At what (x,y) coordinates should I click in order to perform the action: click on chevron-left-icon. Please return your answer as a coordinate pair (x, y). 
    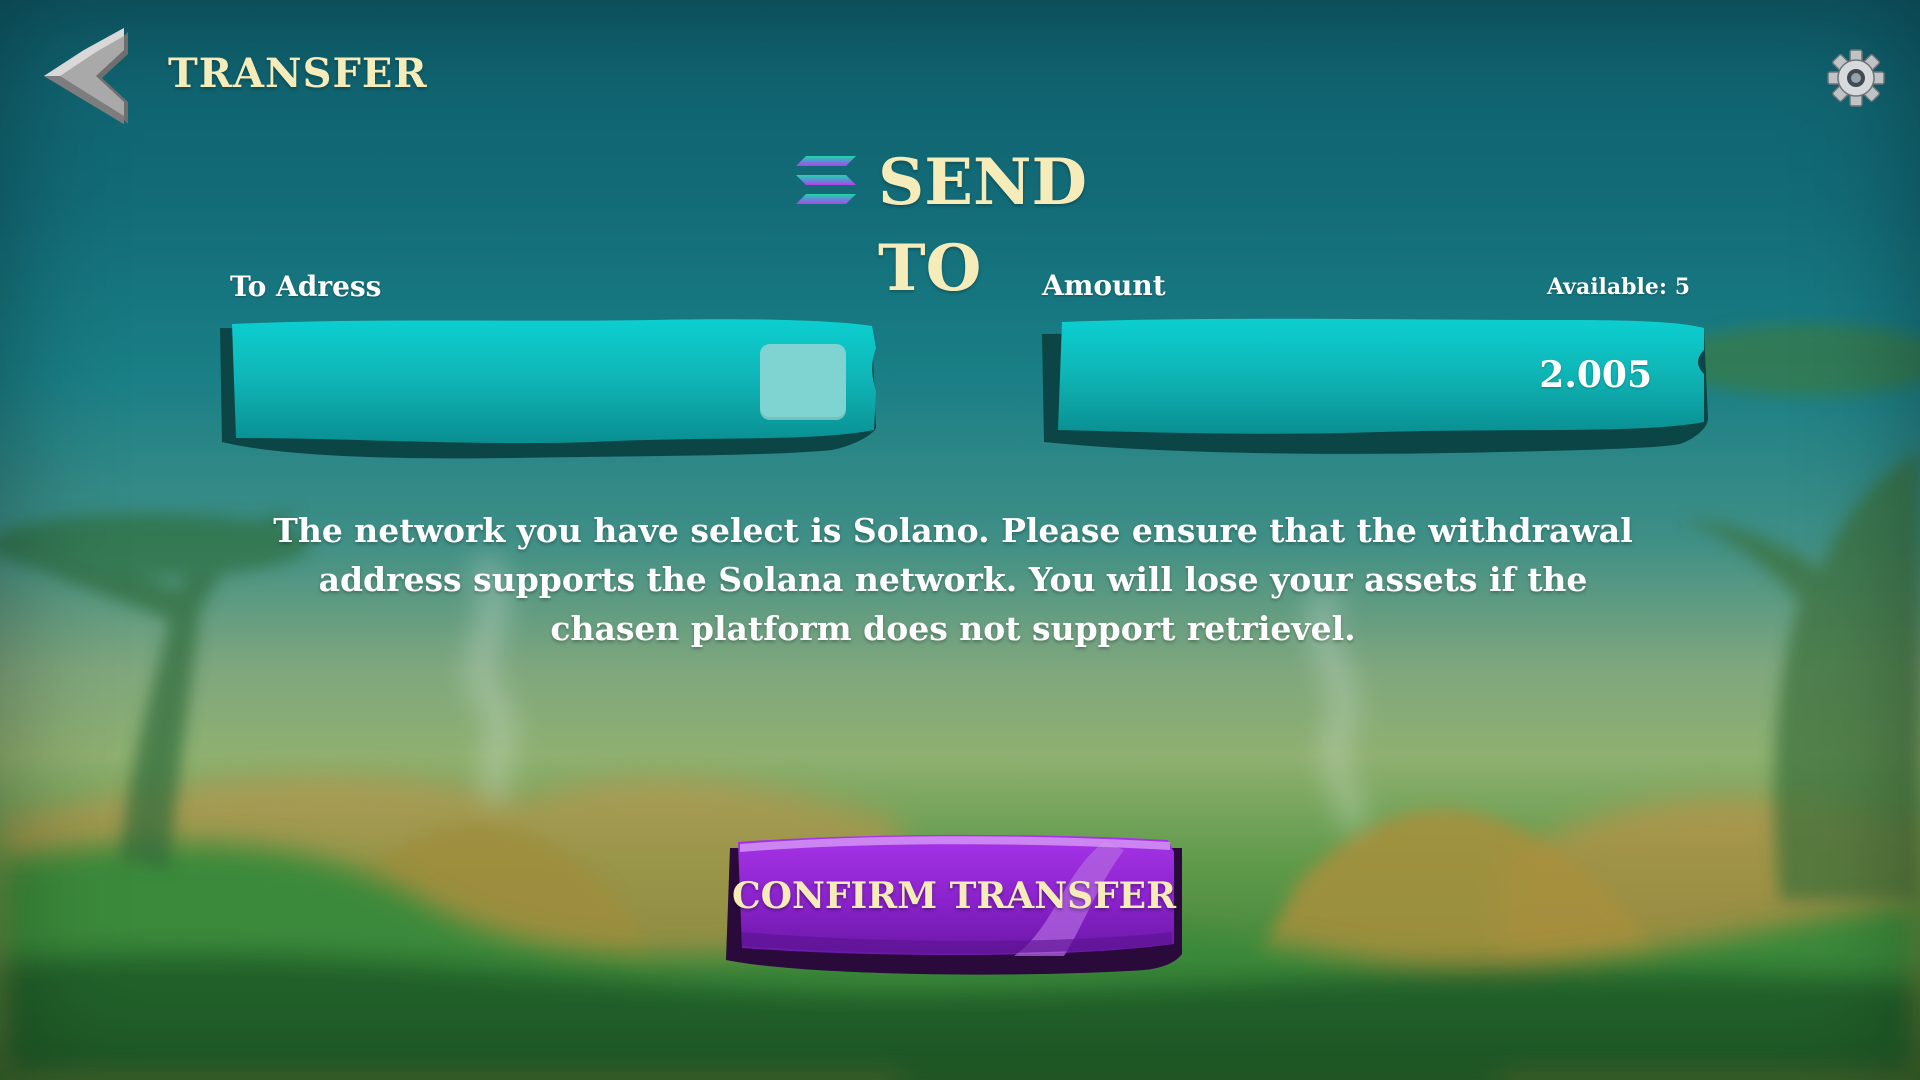
    Looking at the image, I should click on (86, 76).